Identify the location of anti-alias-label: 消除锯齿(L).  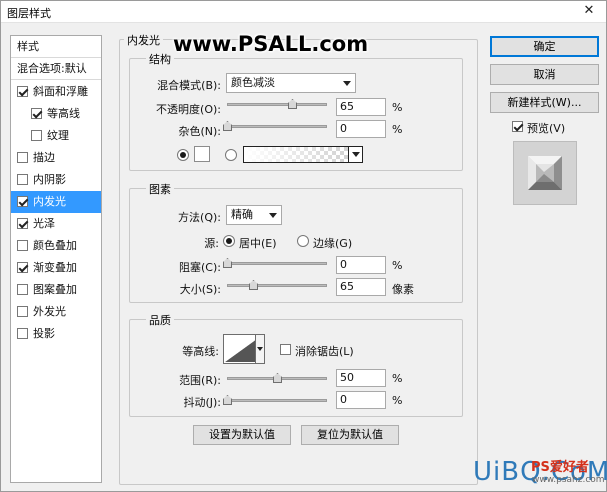
(324, 351).